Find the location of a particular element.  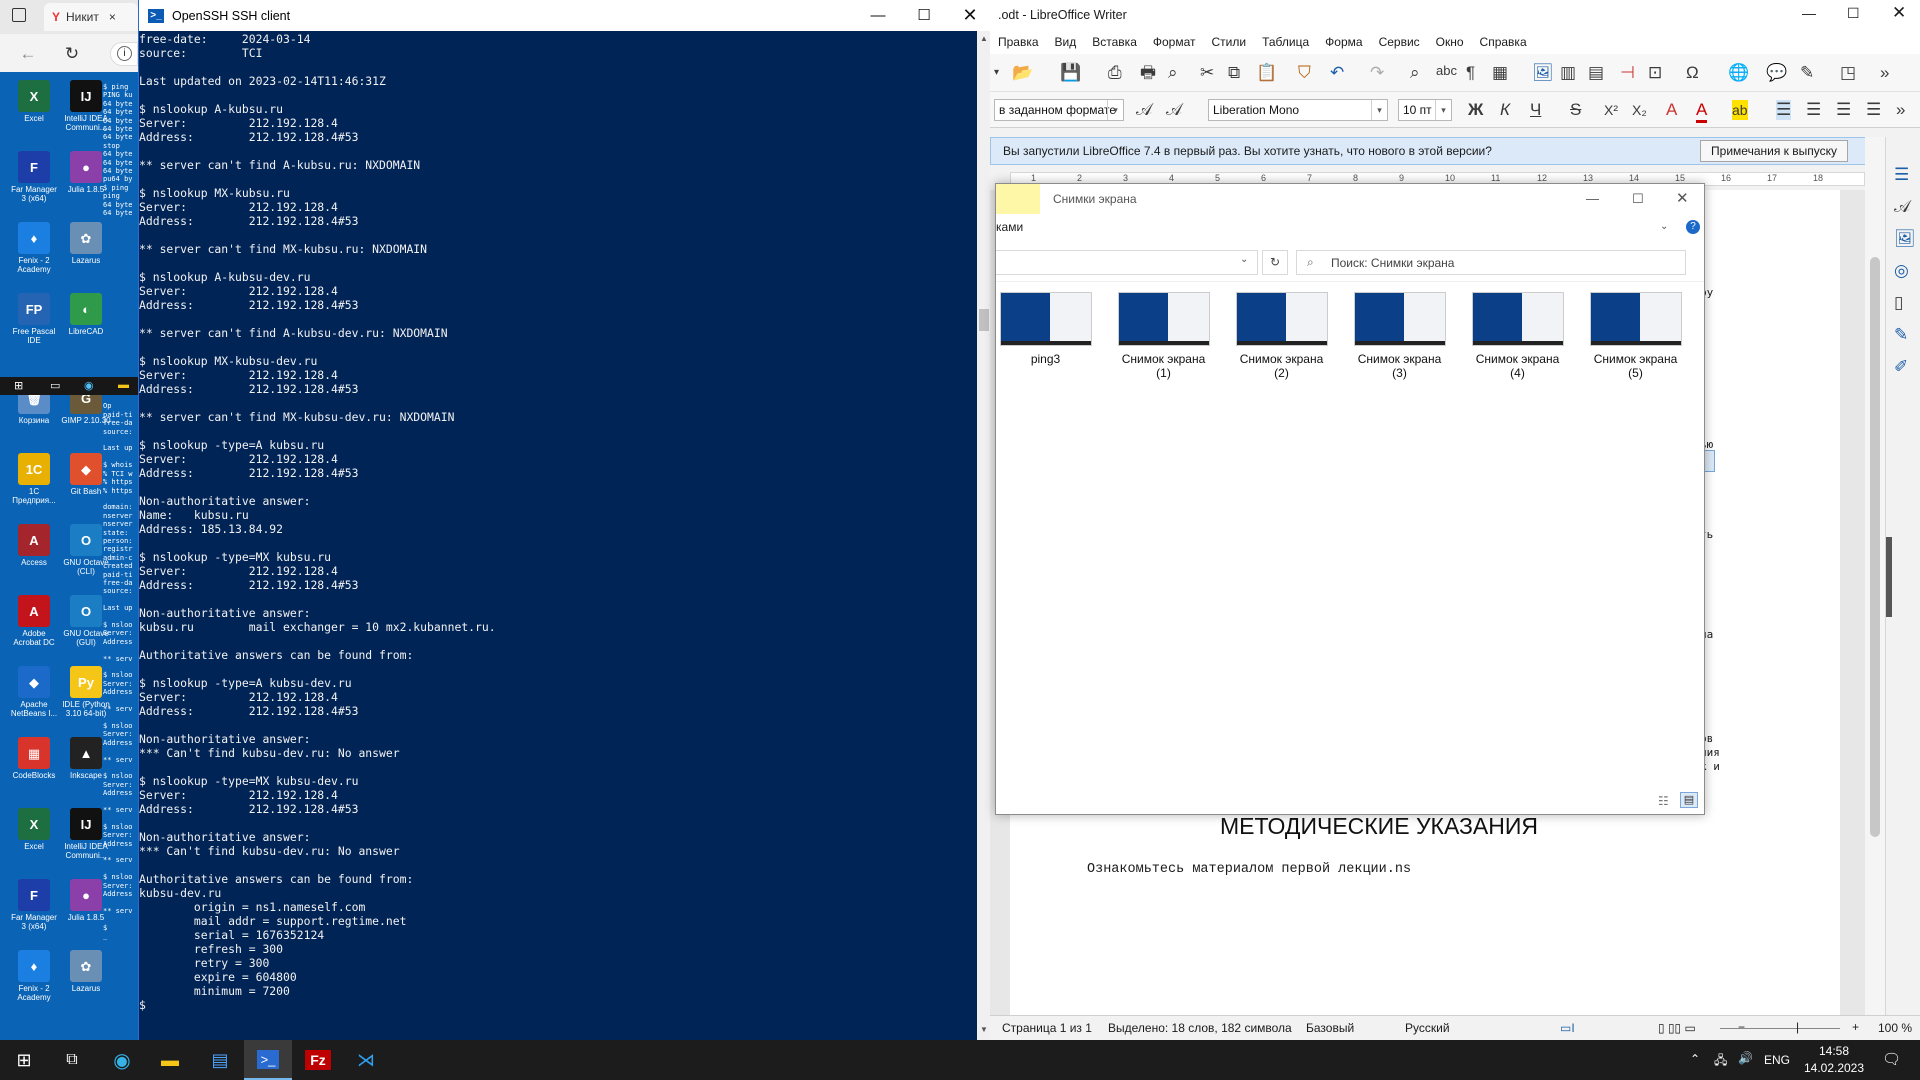

dropdown-icon: ▾ is located at coordinates (996, 73).